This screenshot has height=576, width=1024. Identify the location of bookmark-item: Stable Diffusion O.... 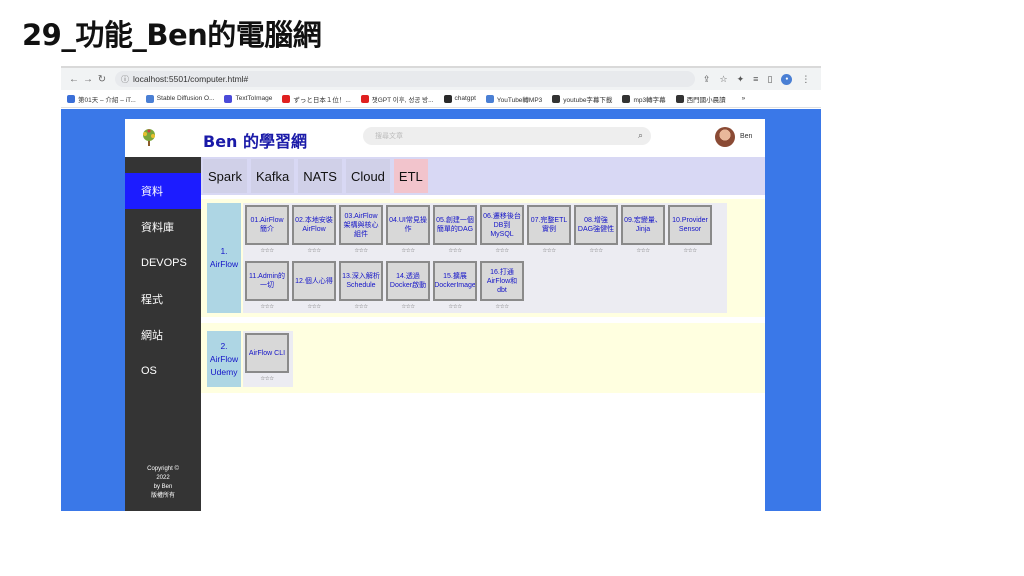
(179, 98).